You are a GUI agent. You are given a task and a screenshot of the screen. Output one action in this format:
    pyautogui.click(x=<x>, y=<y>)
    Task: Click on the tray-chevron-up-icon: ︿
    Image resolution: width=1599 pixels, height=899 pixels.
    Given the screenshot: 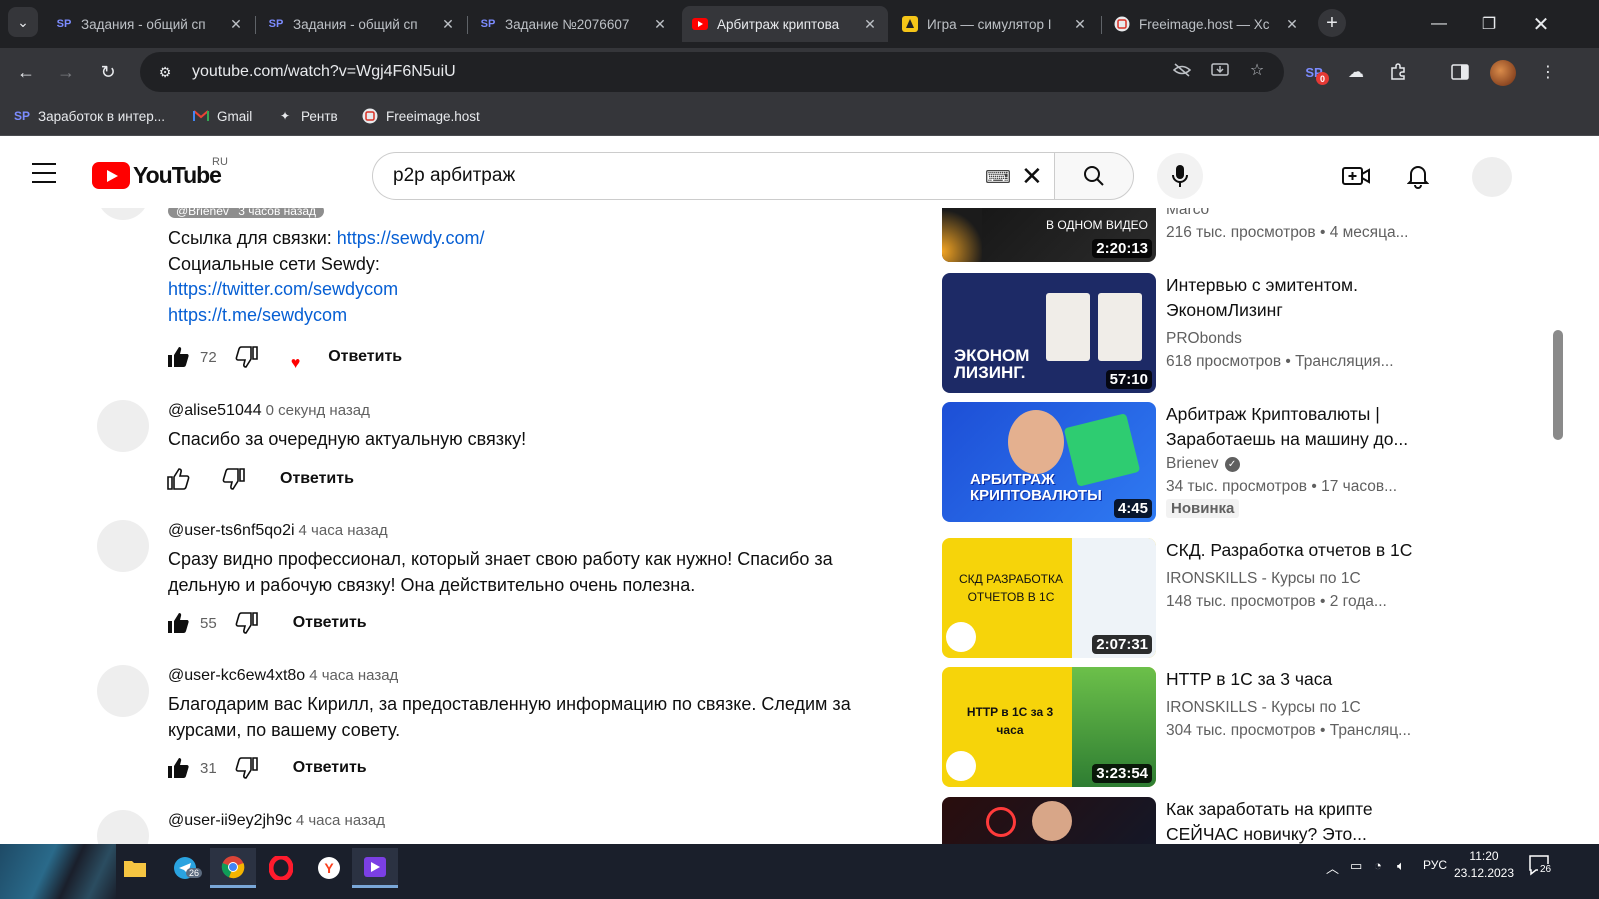 What is the action you would take?
    pyautogui.click(x=1332, y=867)
    